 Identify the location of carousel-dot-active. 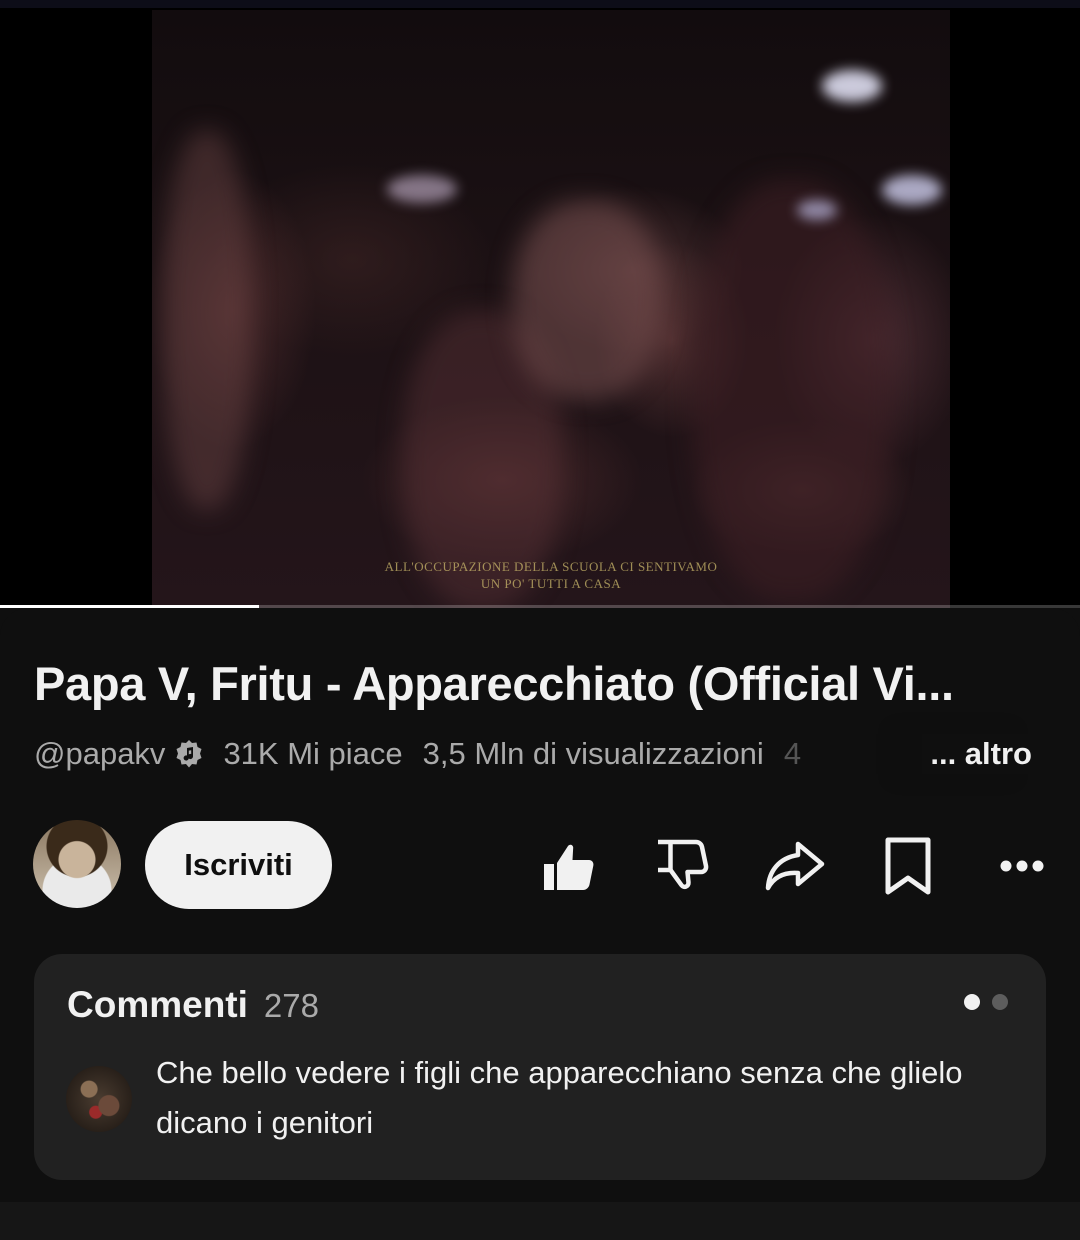
(972, 1002).